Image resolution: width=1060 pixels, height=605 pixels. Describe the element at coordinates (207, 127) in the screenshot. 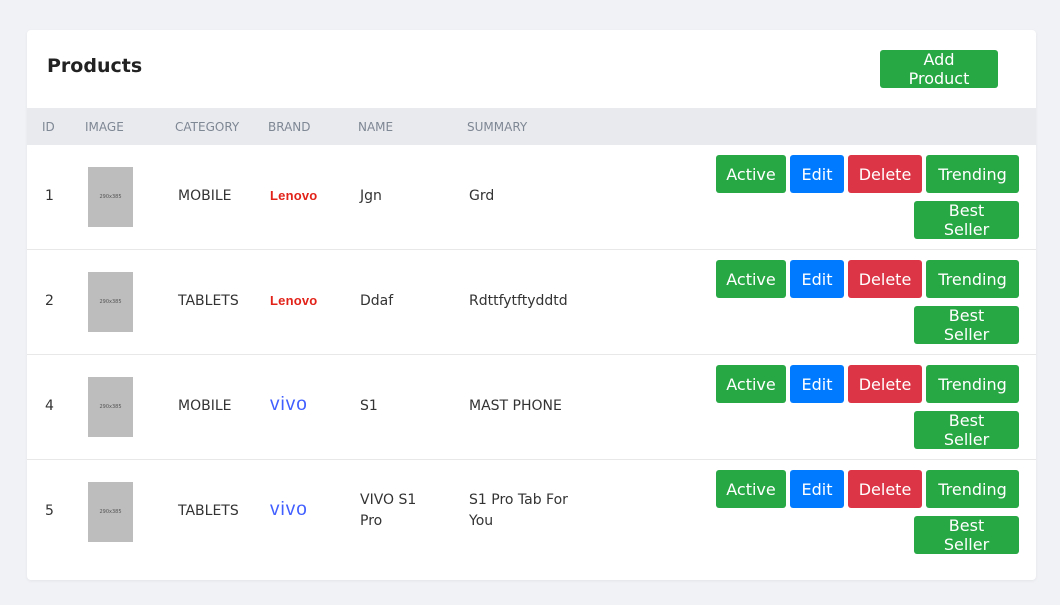

I see `column-header-category: CATEGORY` at that location.